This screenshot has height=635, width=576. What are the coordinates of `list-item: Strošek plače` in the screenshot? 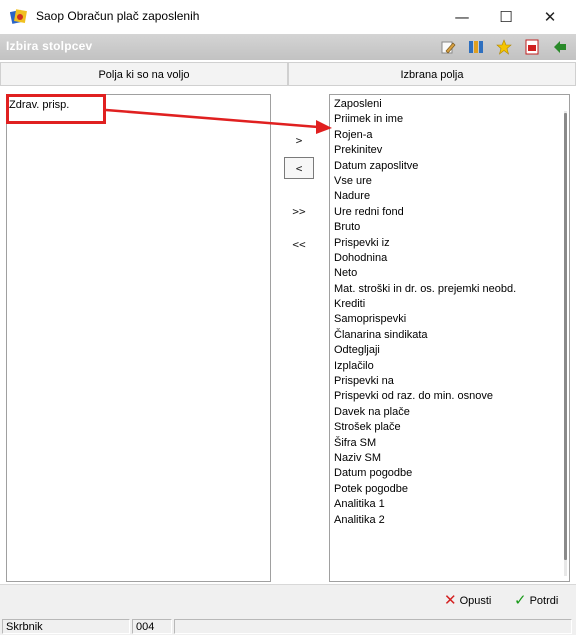 It's located at (424, 427).